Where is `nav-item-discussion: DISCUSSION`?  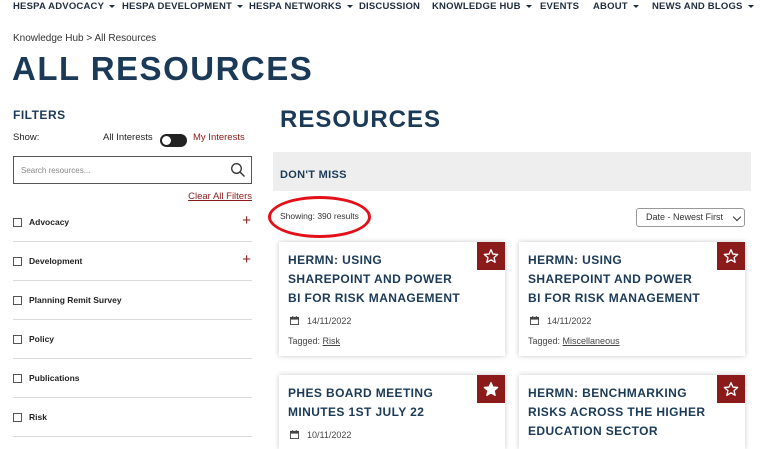 nav-item-discussion: DISCUSSION is located at coordinates (389, 6).